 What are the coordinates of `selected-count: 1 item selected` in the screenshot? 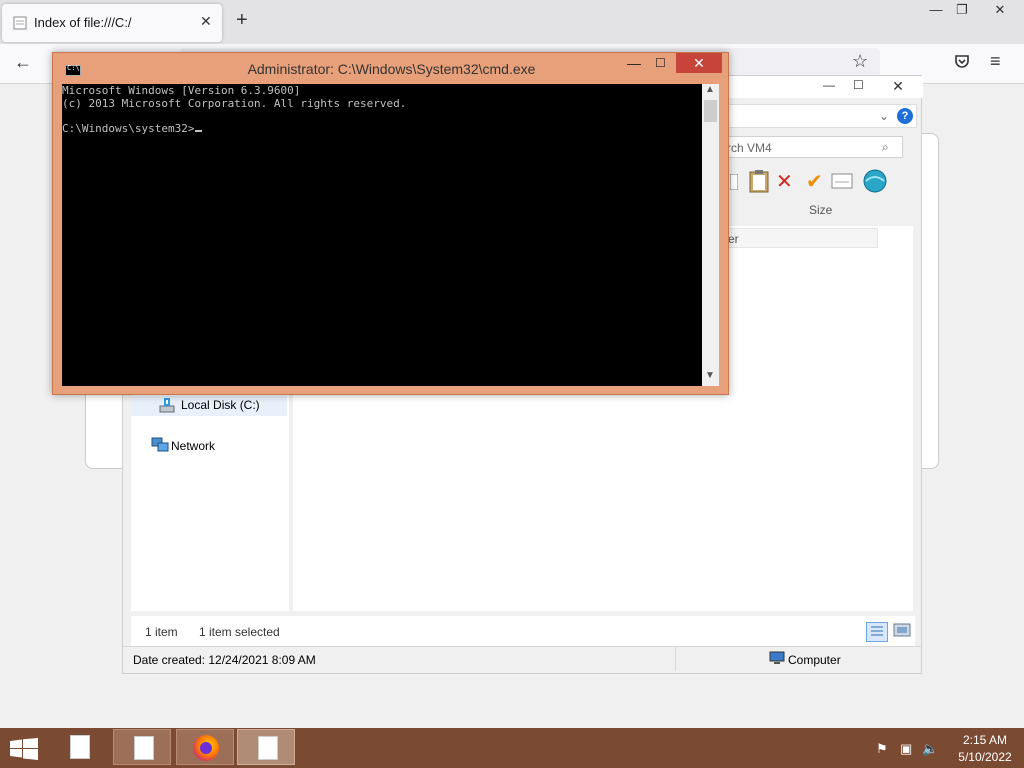 It's located at (239, 632).